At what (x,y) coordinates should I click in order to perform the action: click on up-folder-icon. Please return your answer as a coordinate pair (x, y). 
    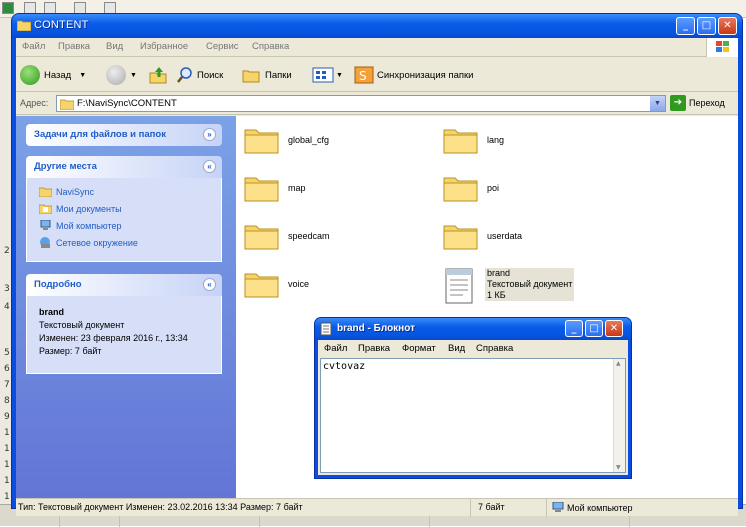
    Looking at the image, I should click on (158, 75).